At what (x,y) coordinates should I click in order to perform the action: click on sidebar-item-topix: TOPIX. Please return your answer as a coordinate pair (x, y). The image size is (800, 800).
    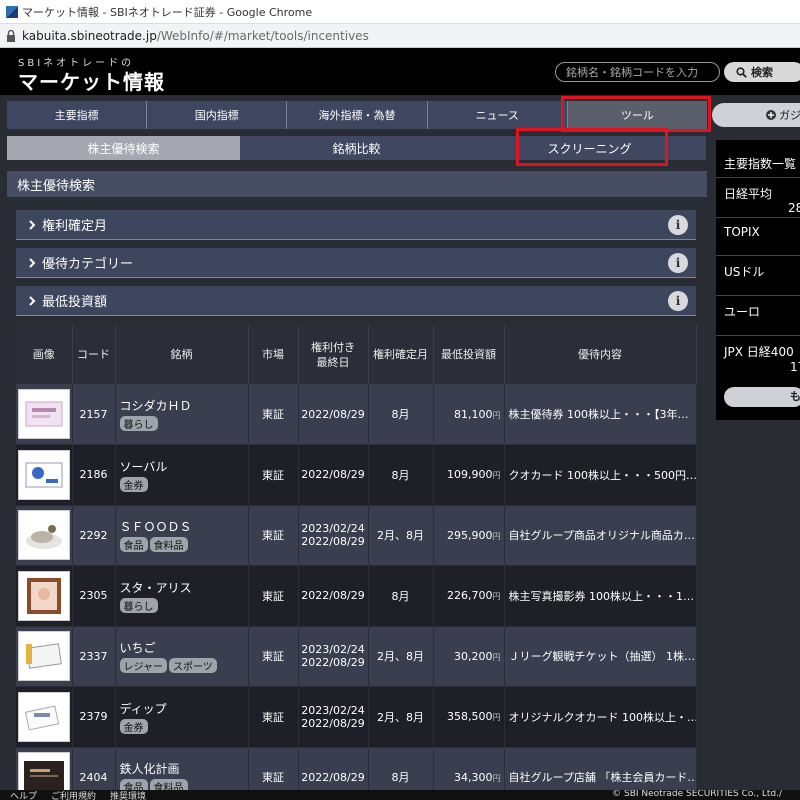
    Looking at the image, I should click on (758, 236).